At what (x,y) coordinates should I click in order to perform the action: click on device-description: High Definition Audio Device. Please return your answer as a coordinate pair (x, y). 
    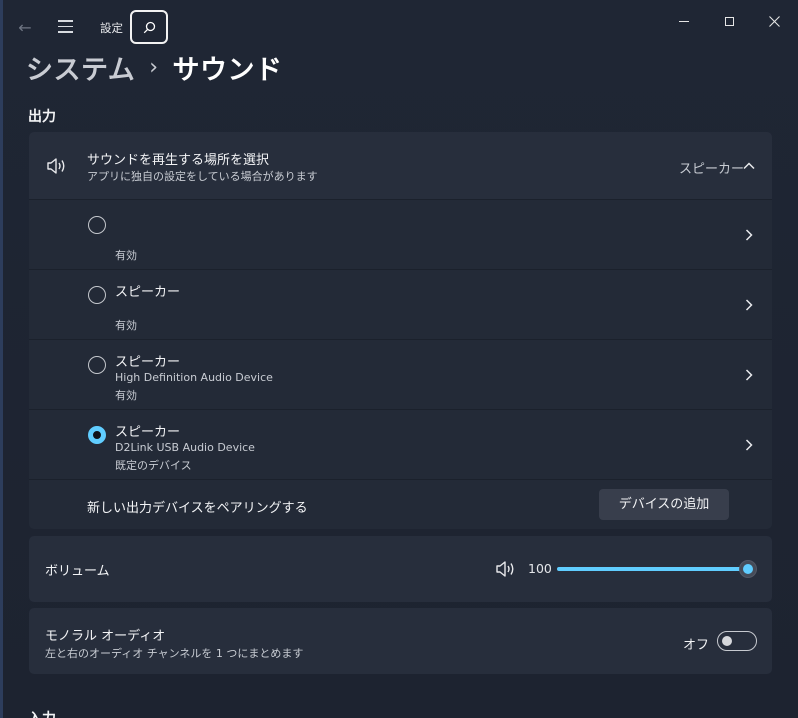
    Looking at the image, I should click on (194, 377).